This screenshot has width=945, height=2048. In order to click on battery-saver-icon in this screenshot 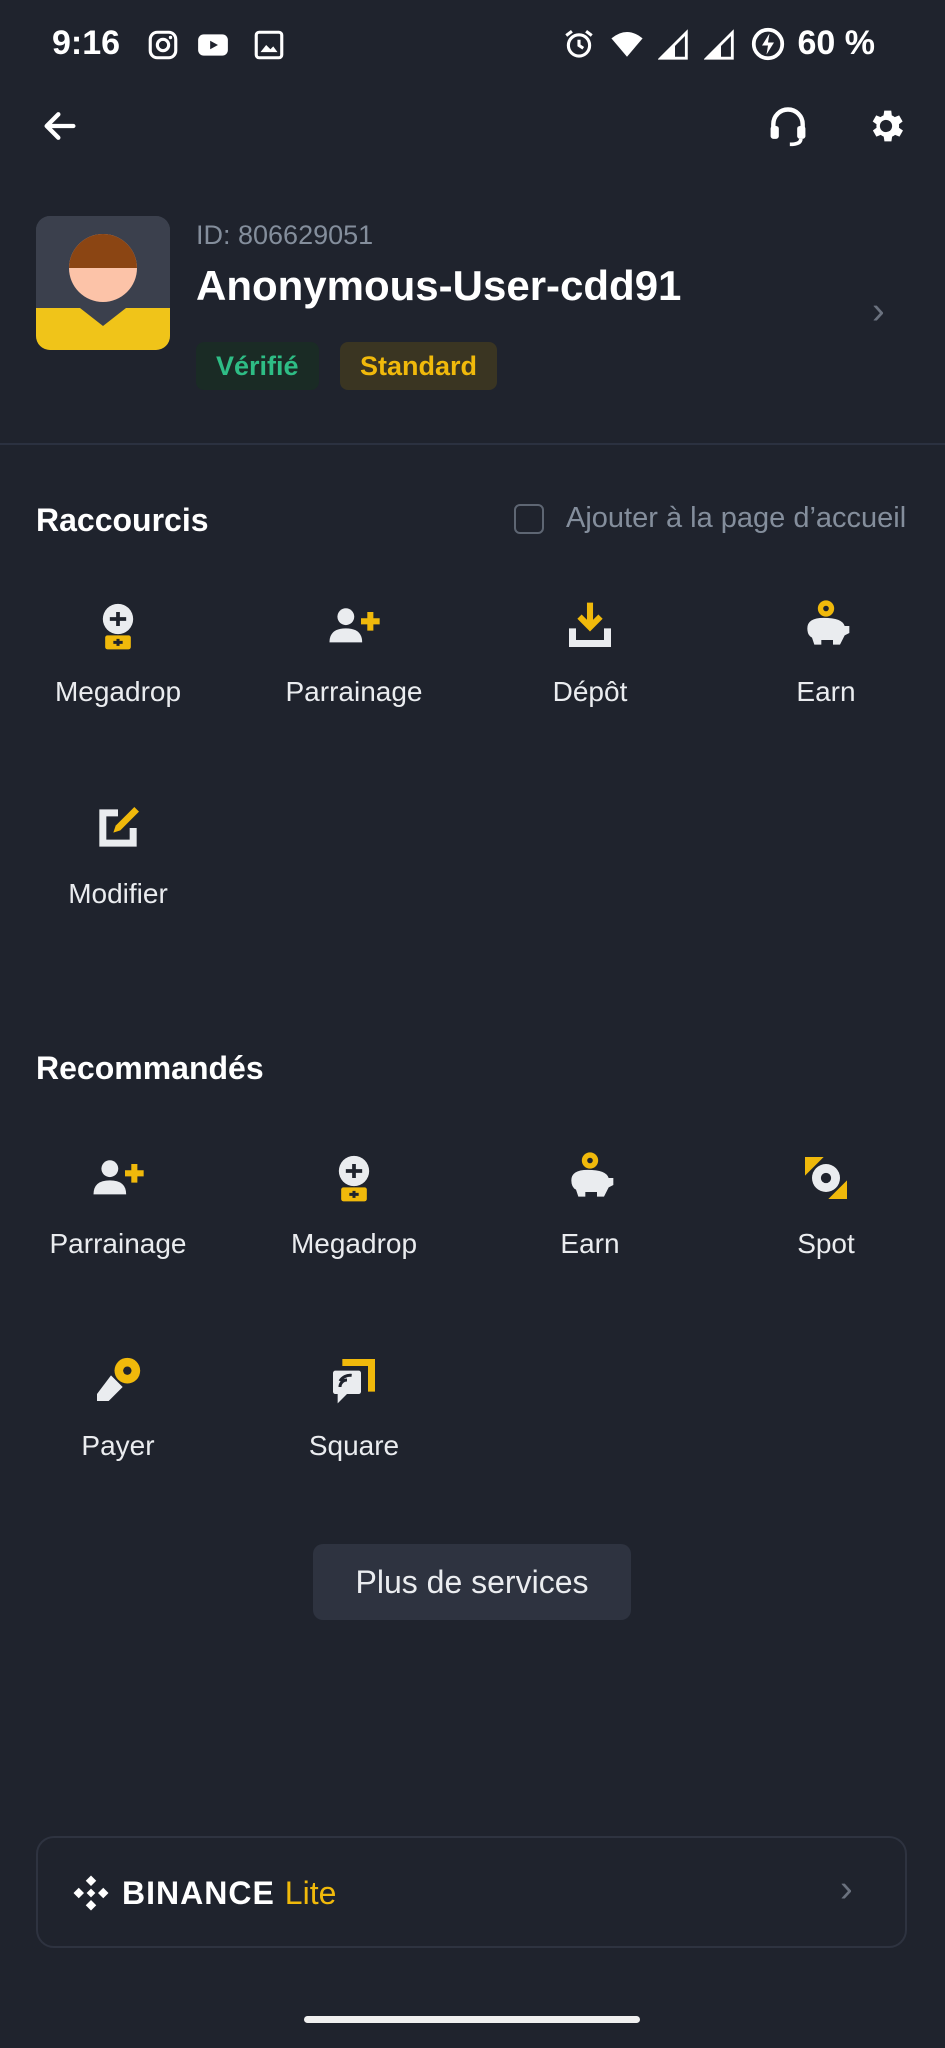, I will do `click(767, 43)`.